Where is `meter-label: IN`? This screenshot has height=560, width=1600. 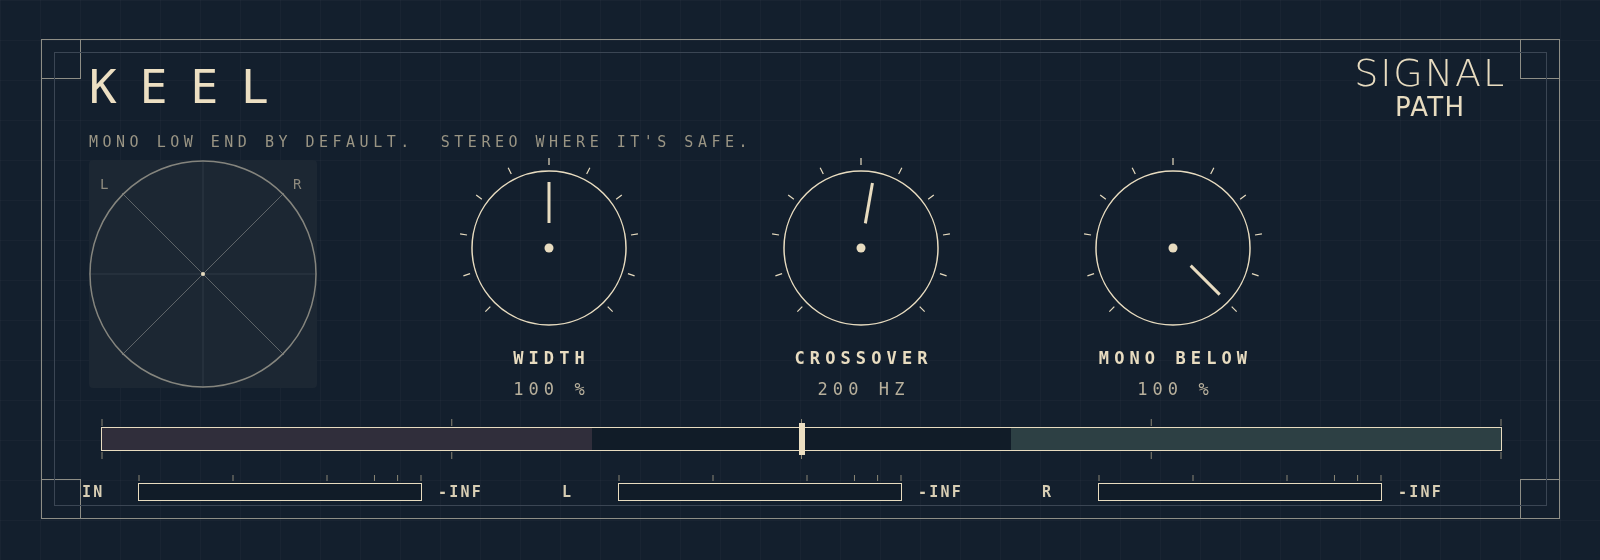
meter-label: IN is located at coordinates (94, 491).